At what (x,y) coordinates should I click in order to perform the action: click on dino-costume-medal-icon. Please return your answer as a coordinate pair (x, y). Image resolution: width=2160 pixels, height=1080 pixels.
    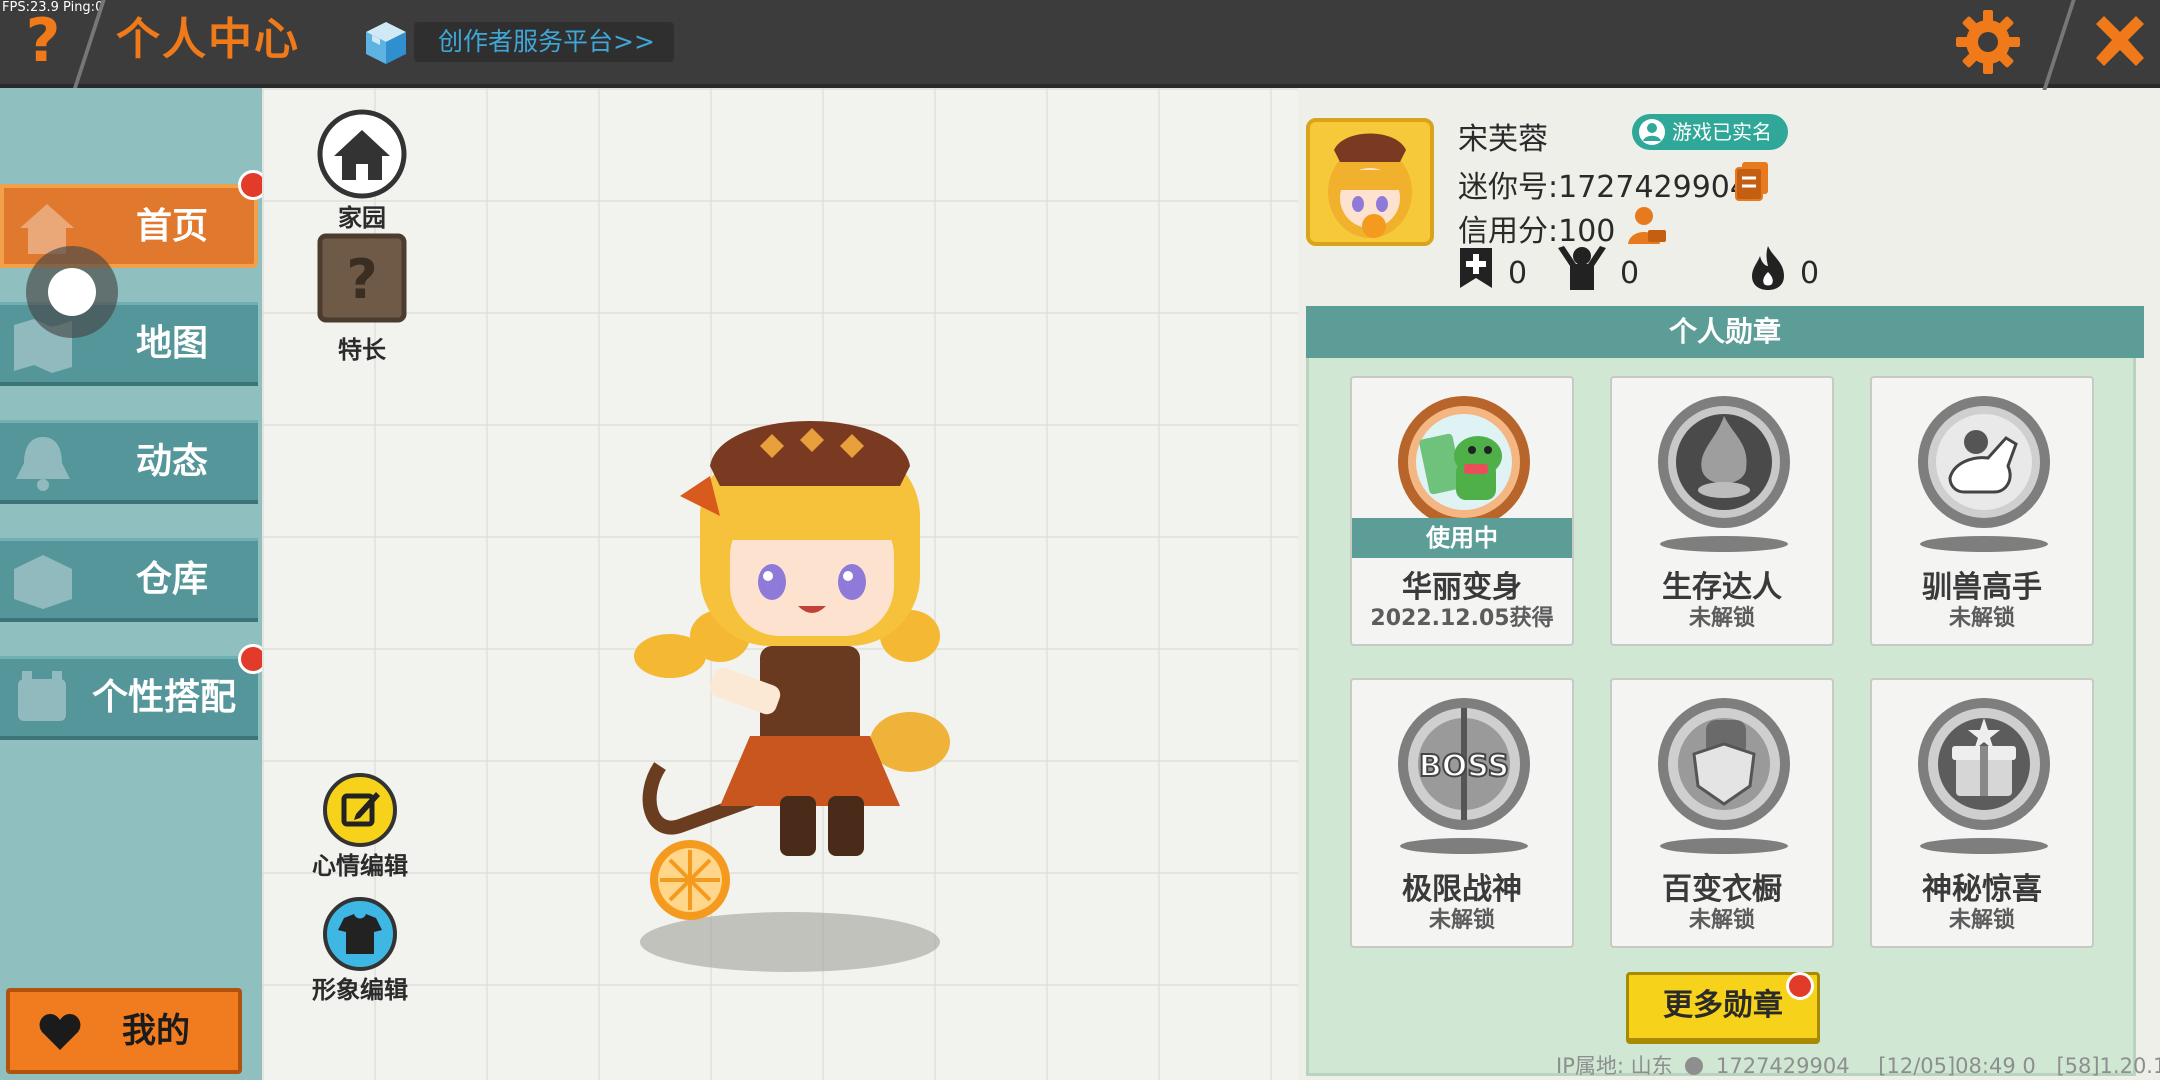
    Looking at the image, I should click on (1464, 462).